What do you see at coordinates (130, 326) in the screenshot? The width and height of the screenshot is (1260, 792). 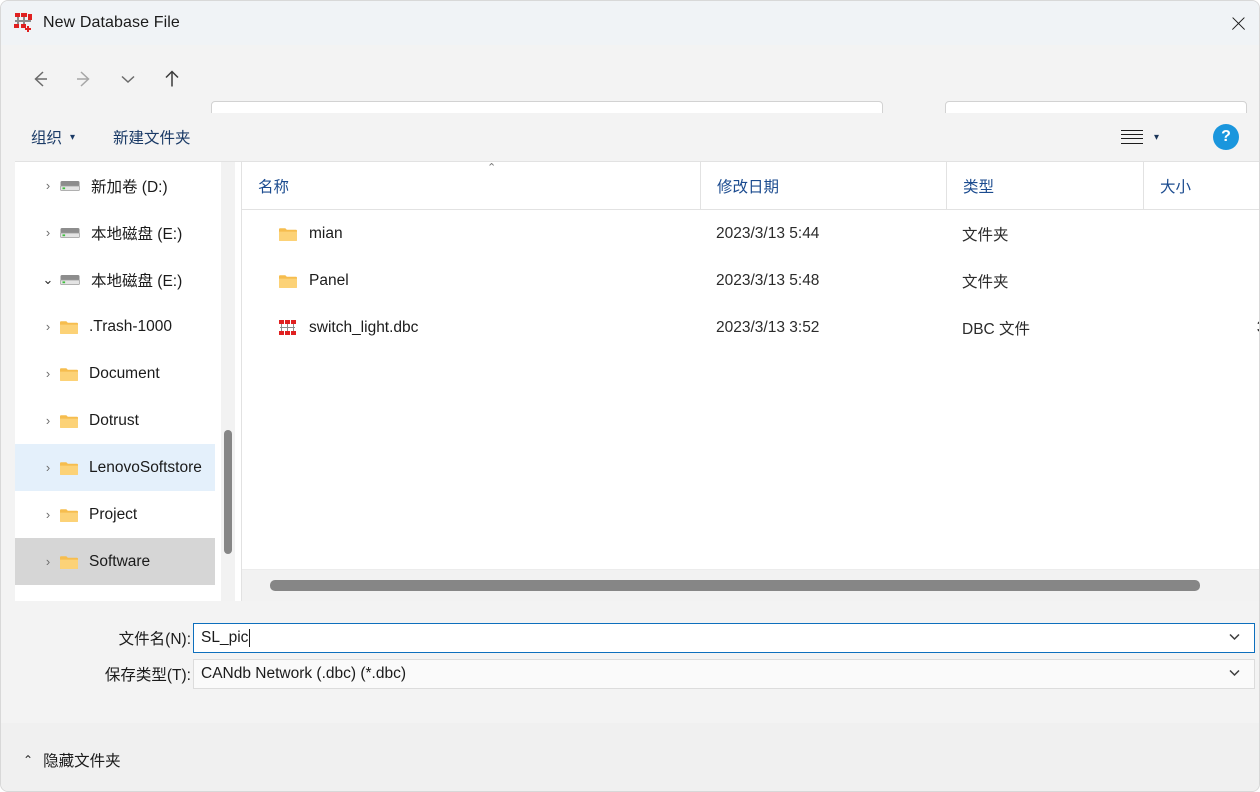 I see `sidebar-item-label: .Trash-1000` at bounding box center [130, 326].